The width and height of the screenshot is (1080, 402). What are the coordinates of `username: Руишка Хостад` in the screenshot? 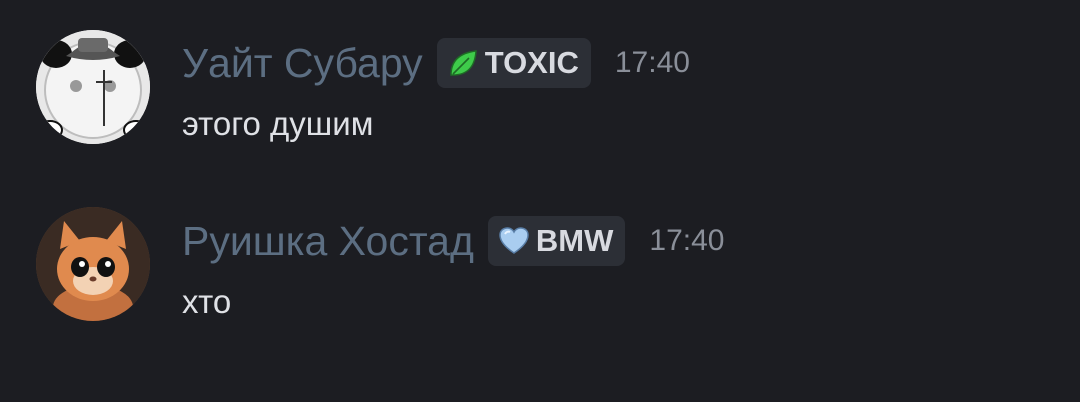 It's located at (328, 241).